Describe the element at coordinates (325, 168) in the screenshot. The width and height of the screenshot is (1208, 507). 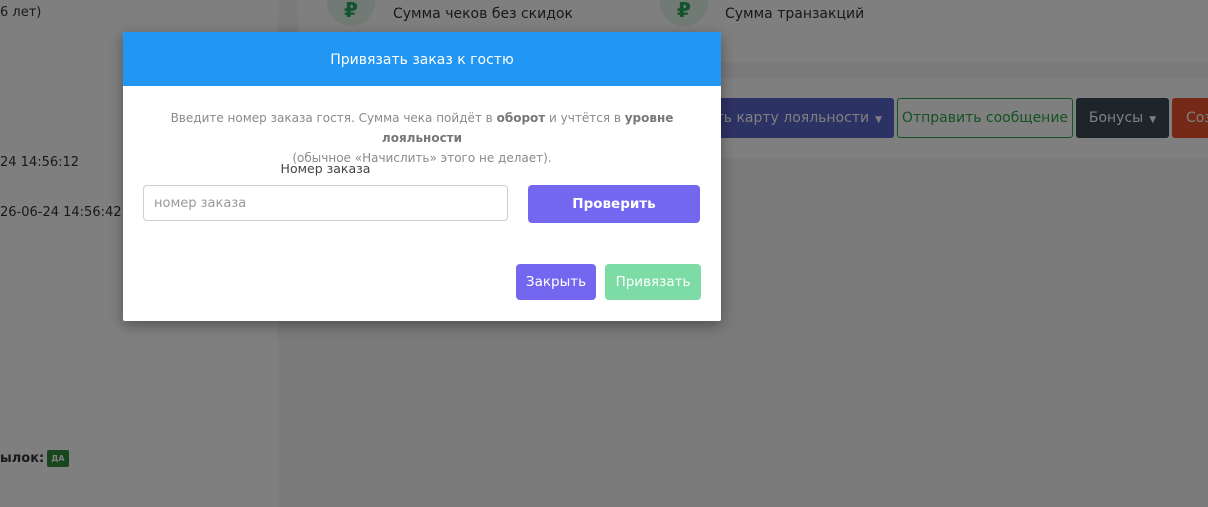
I see `order-number-label: Номер заказа` at that location.